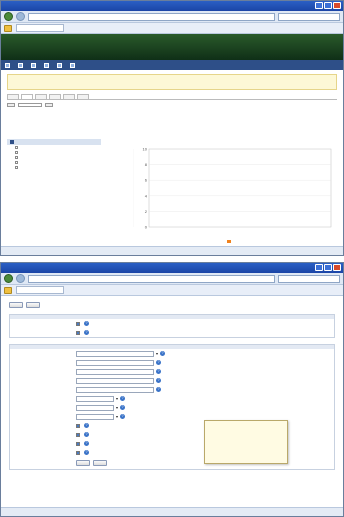  What do you see at coordinates (33, 305) in the screenshot?
I see `next-button` at bounding box center [33, 305].